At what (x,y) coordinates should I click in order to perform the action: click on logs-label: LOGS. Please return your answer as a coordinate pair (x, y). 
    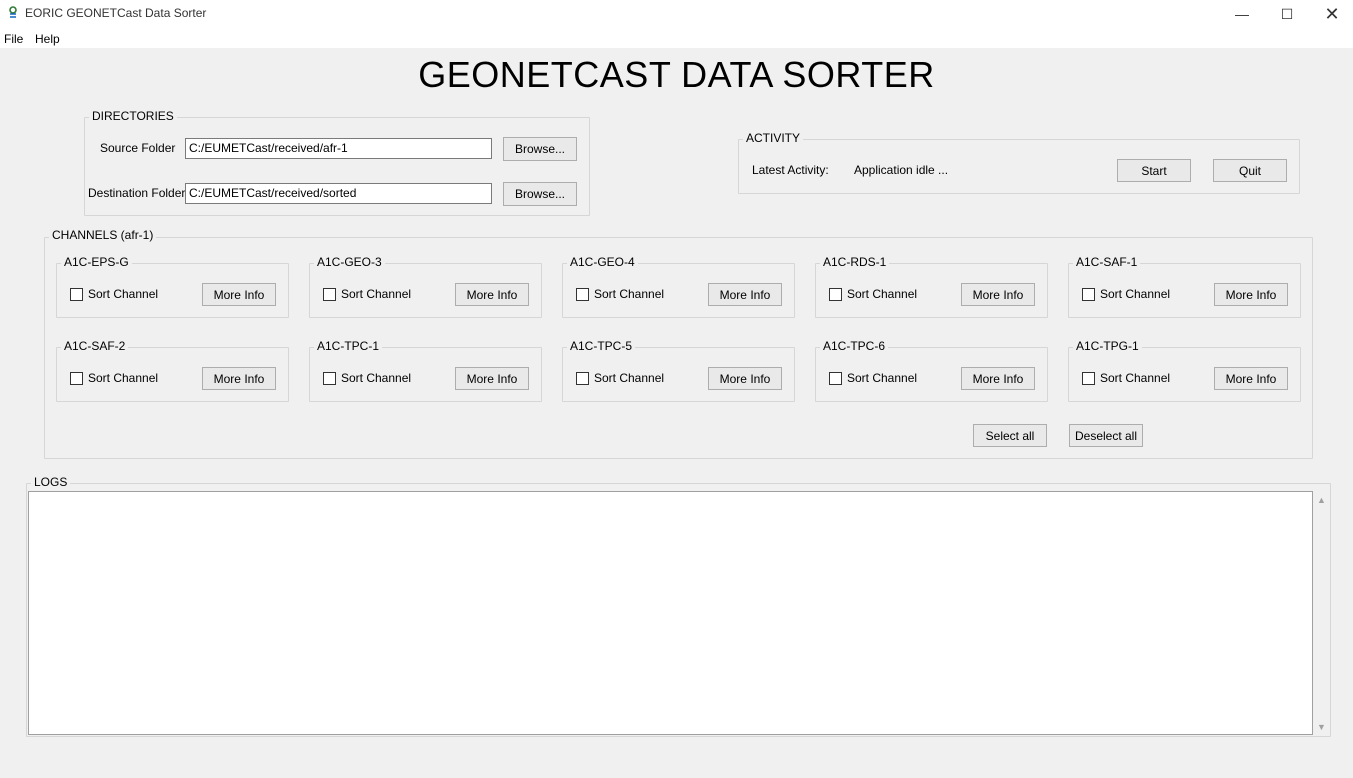
    Looking at the image, I should click on (51, 482).